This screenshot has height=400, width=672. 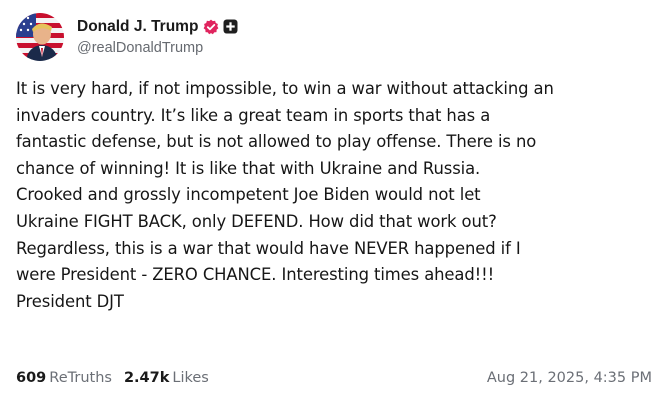 I want to click on plus-square-icon, so click(x=230, y=26).